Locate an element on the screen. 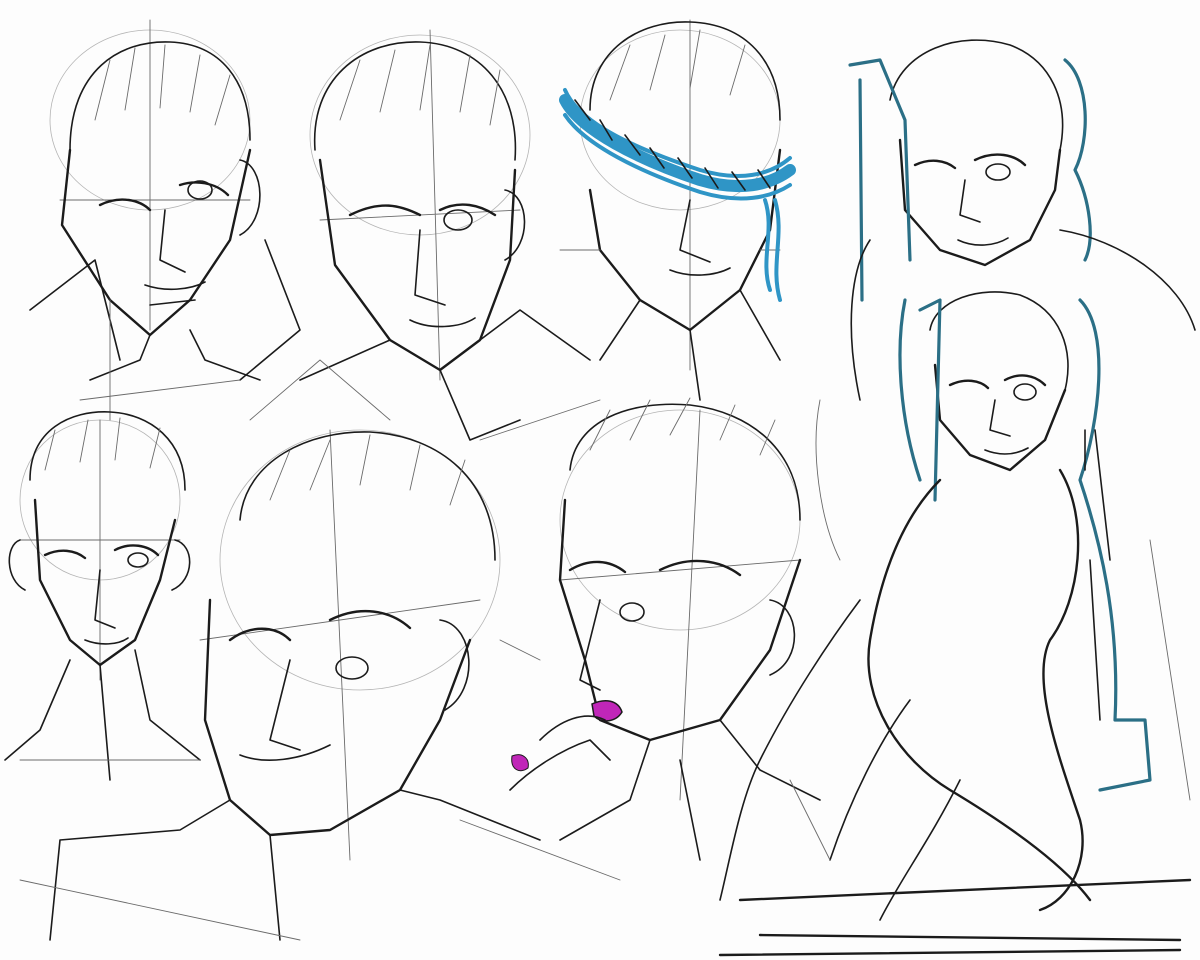 This screenshot has height=960, width=1200. sketch-head-top-center-left is located at coordinates (425, 235).